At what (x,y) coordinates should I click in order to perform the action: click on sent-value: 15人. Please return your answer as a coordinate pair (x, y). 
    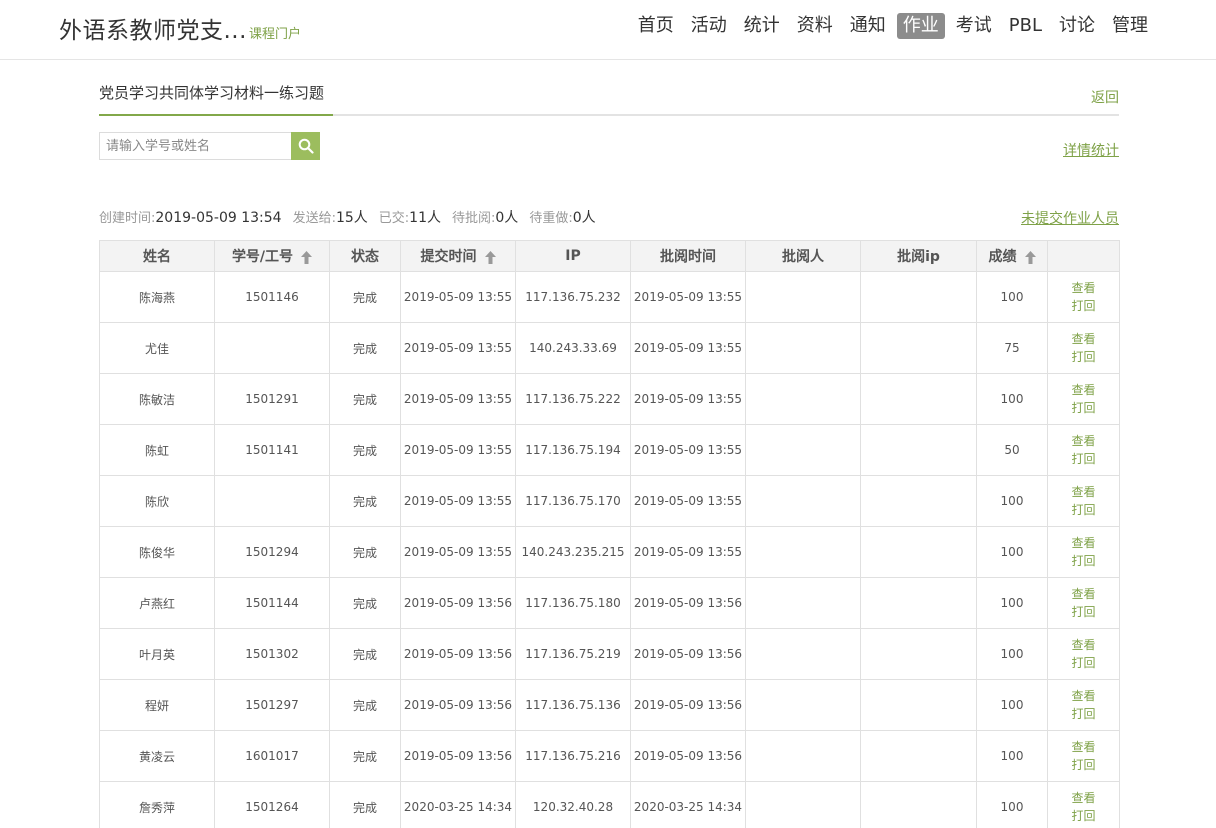
    Looking at the image, I should click on (351, 218).